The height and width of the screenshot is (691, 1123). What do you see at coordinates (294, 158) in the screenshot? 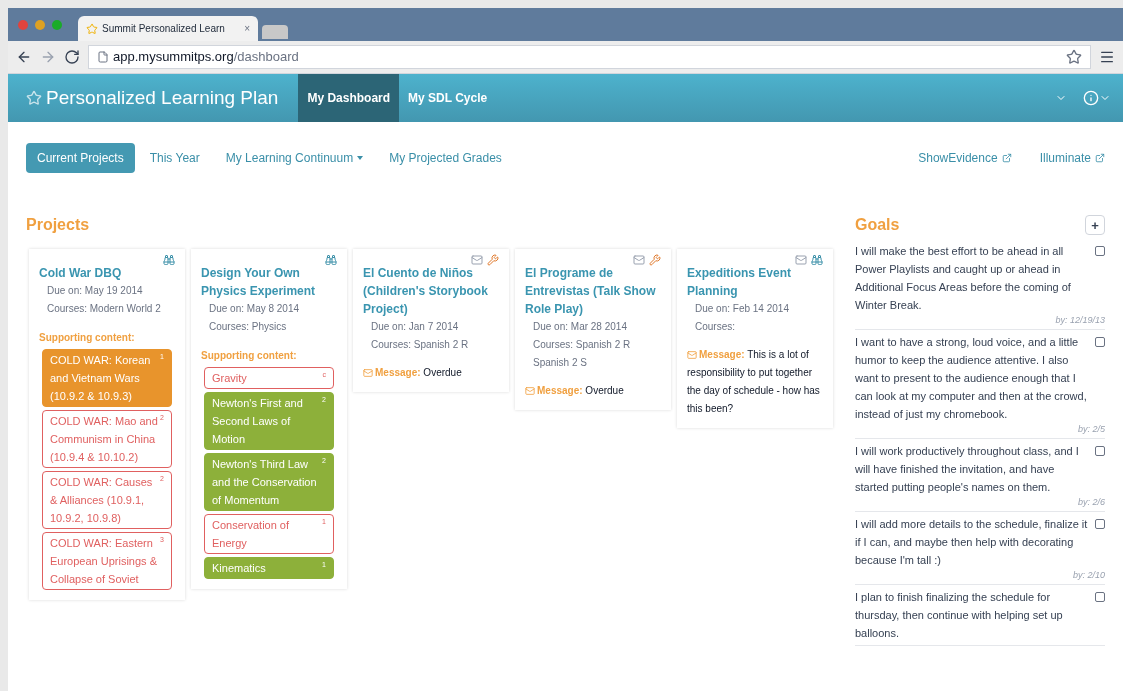
I see `subnav-pill: My Learning Continuum` at bounding box center [294, 158].